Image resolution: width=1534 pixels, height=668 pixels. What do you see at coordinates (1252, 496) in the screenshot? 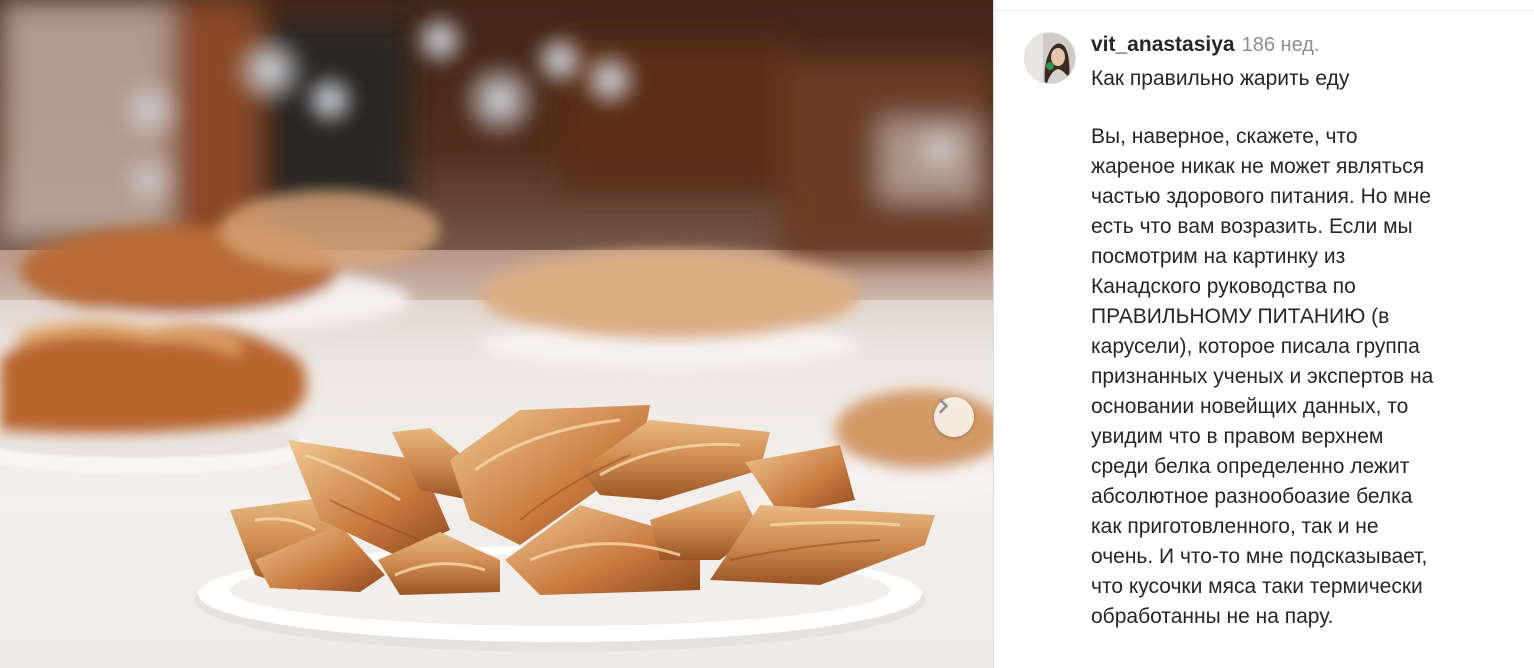
I see `caption-line: абсолютное разнообоазие белка` at bounding box center [1252, 496].